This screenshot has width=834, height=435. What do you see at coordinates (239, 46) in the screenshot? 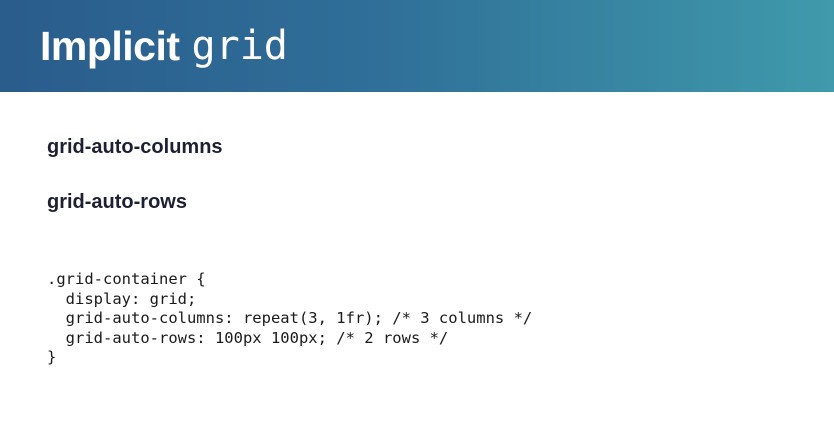
I see `title-code: grid` at bounding box center [239, 46].